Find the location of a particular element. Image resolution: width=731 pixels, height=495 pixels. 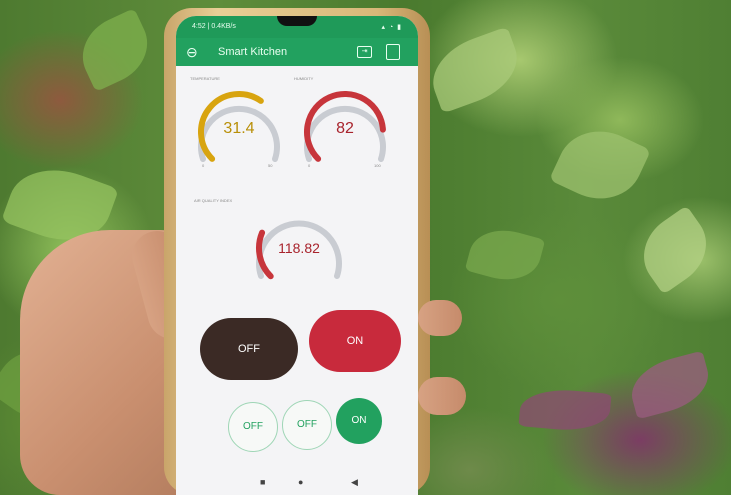

temperature-max: 50 is located at coordinates (270, 165).